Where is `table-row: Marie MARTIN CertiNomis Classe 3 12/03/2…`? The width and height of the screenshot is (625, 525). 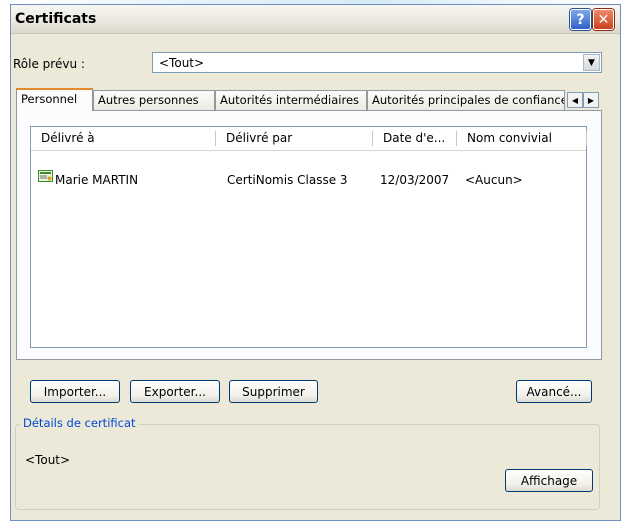 table-row: Marie MARTIN CertiNomis Classe 3 12/03/2… is located at coordinates (308, 180).